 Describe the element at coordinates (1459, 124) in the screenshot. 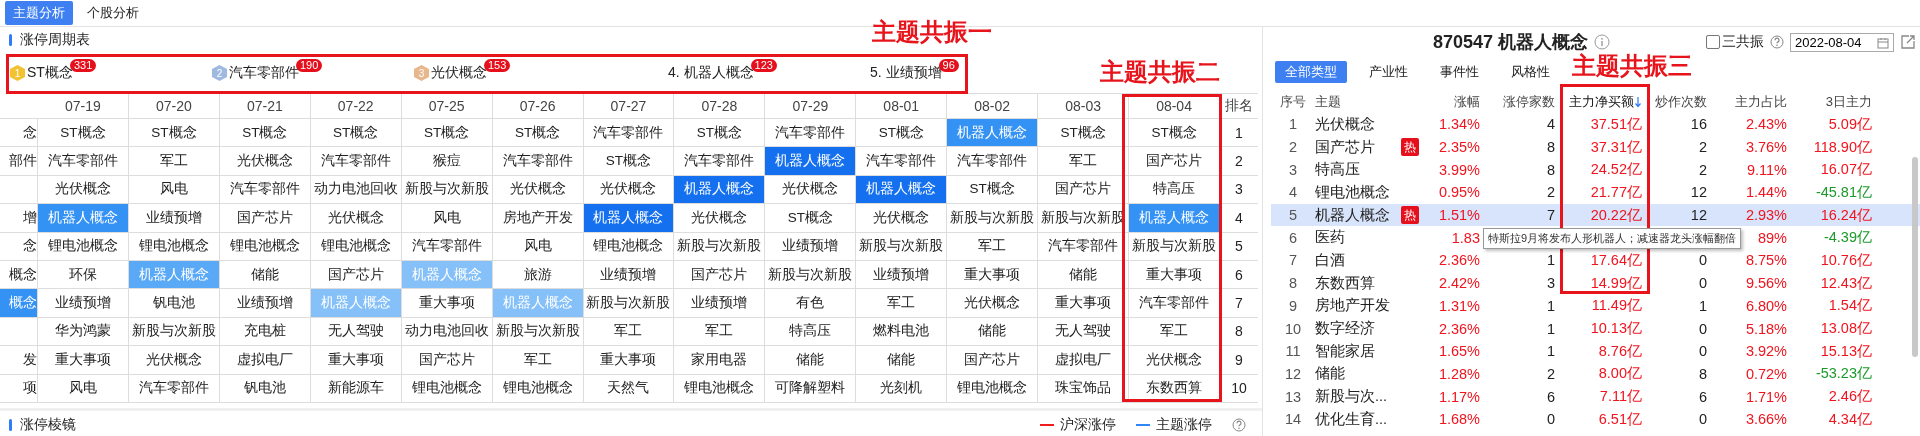

I see `table-cell: 1.34%` at that location.